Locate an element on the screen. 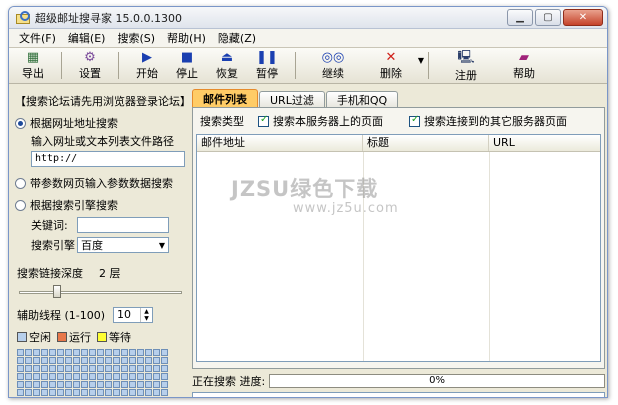 The image size is (618, 405). search-type-row: 搜索类型 搜索本服务器上的页面 搜索连接到的其它服务器页面 is located at coordinates (398, 121).